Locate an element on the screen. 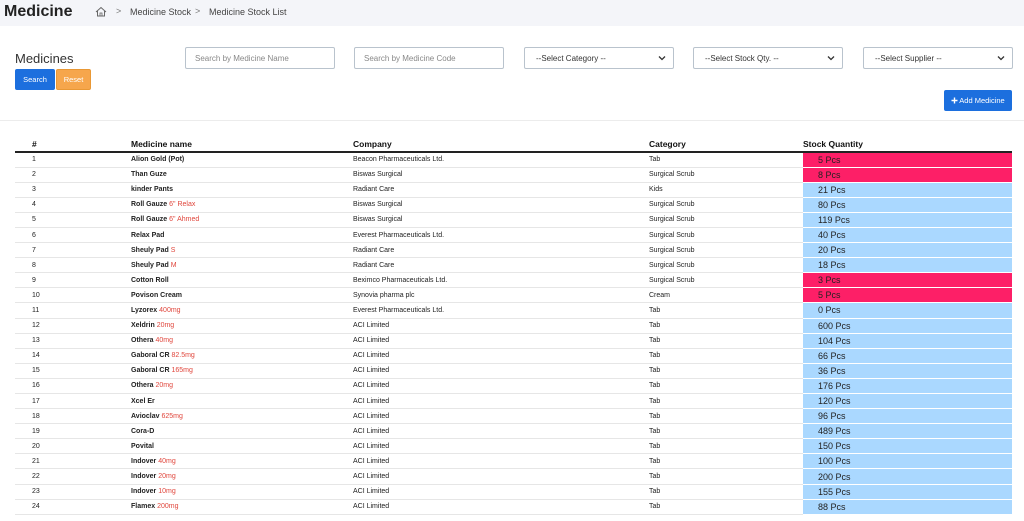 Image resolution: width=1024 pixels, height=521 pixels. table-row: 13 Othera 40mg ACI Limited Tab 104 Pcs is located at coordinates (513, 341).